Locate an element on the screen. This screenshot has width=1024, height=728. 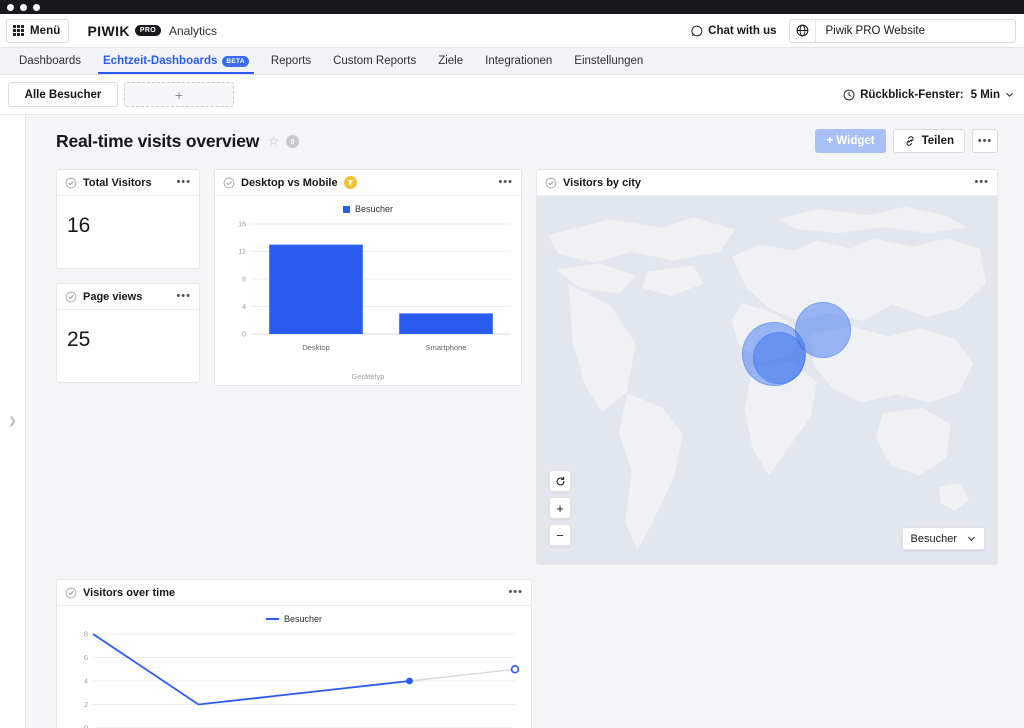
chat-icon is located at coordinates (697, 30).